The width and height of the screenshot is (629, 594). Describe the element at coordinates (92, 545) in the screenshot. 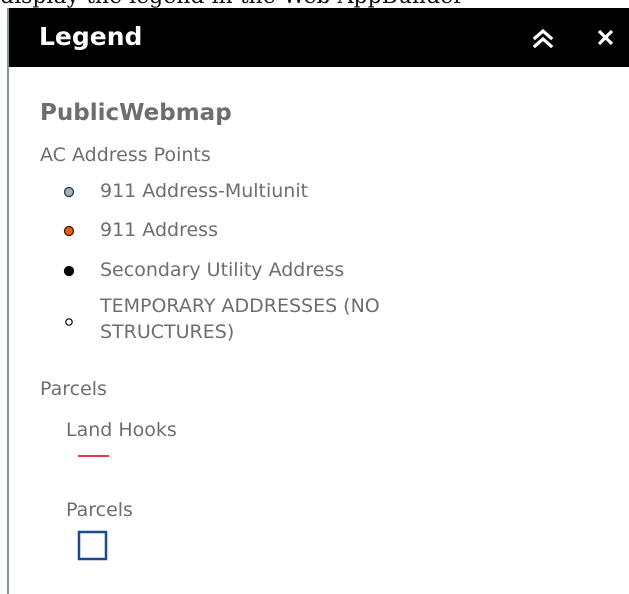

I see `square-outline-symbol-icon` at that location.